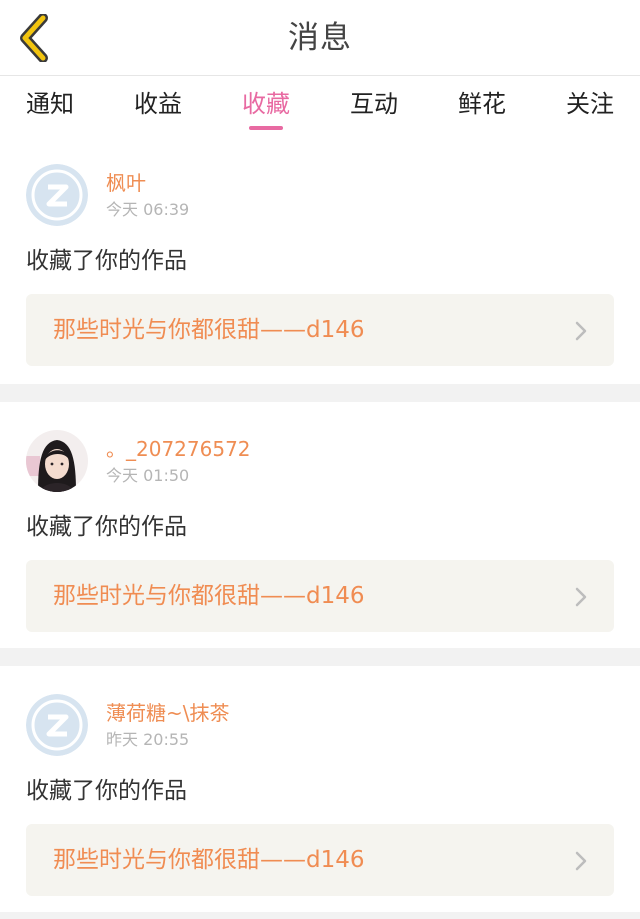 This screenshot has width=640, height=919. I want to click on username: 。_207276572, so click(178, 449).